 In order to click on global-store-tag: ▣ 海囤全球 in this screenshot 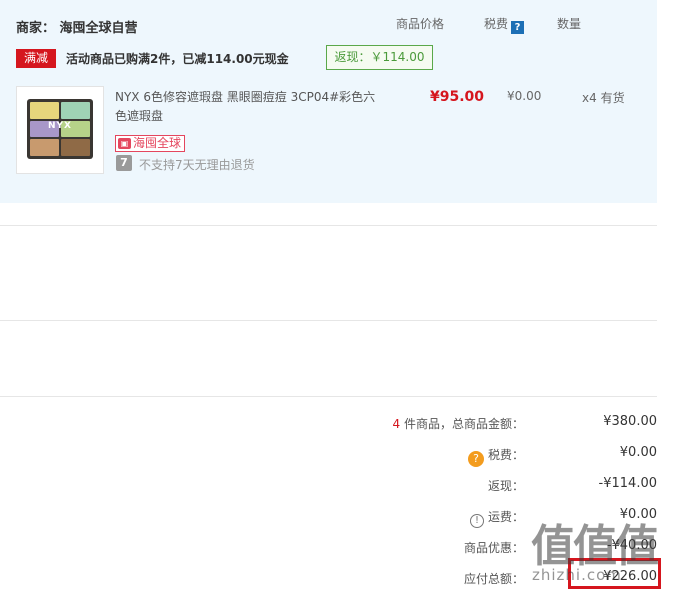, I will do `click(150, 143)`.